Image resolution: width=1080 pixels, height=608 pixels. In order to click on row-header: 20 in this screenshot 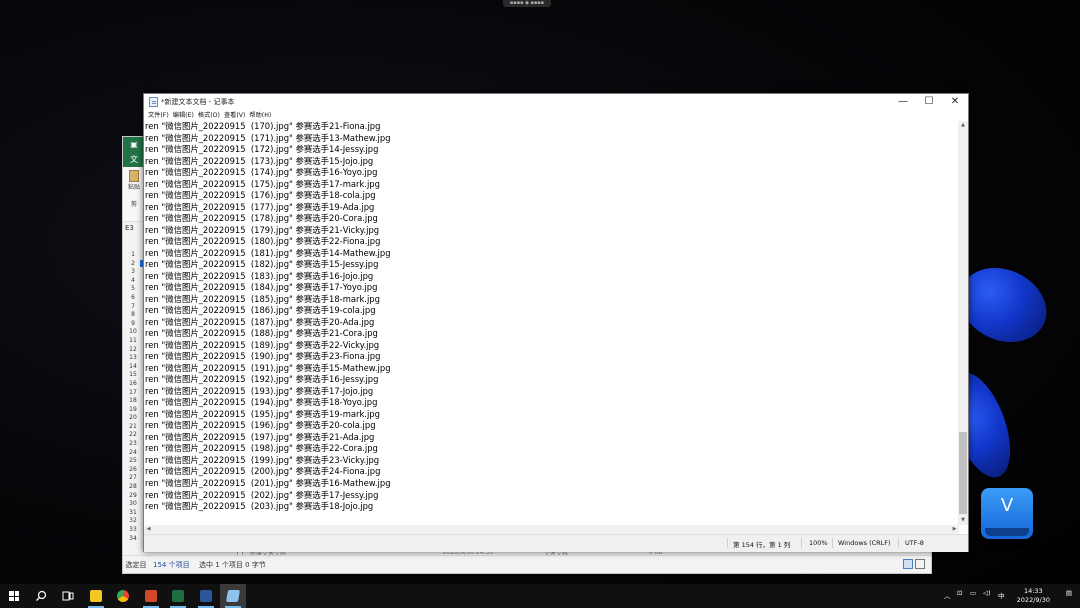, I will do `click(133, 418)`.